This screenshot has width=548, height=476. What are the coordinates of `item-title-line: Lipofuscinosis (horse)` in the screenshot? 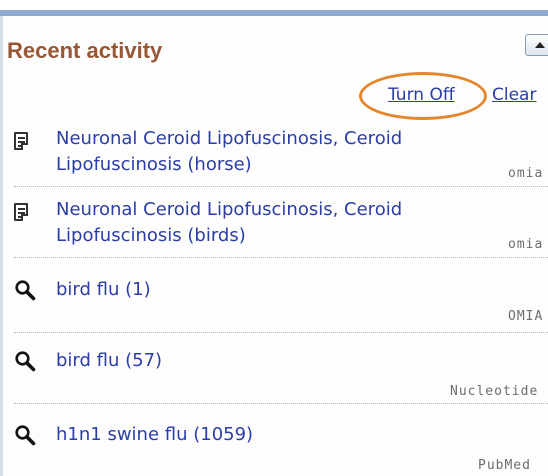 It's located at (154, 164).